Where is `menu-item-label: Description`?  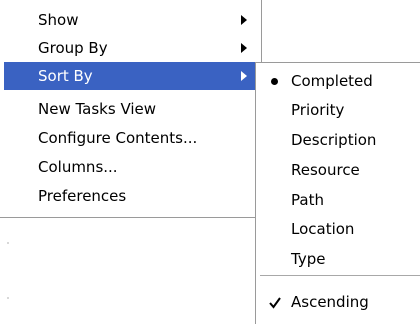
menu-item-label: Description is located at coordinates (334, 140).